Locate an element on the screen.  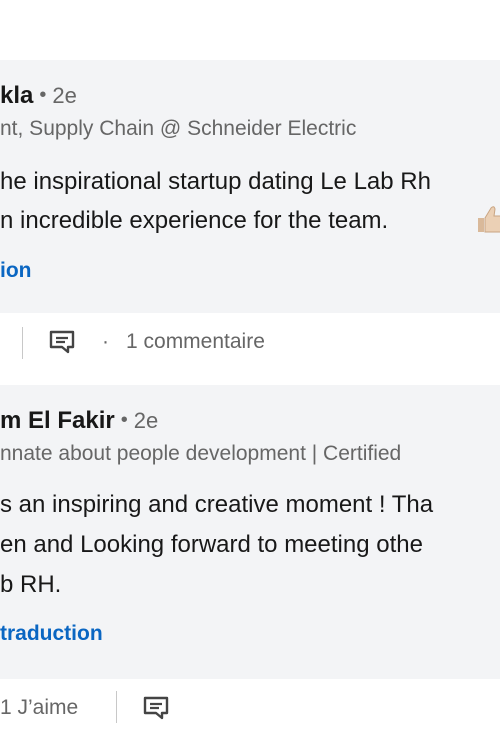
comment-text-line: n incredible experience for the team. is located at coordinates (194, 220).